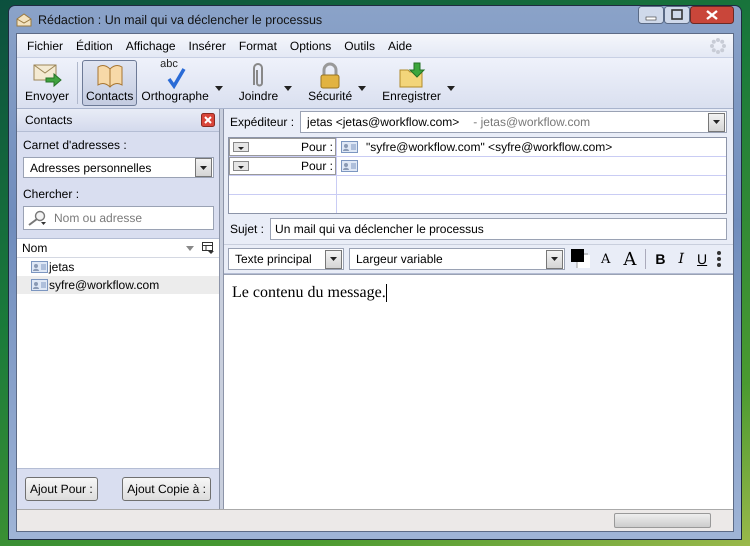 This screenshot has width=750, height=546. What do you see at coordinates (132, 218) in the screenshot?
I see `search-input: Nom ou adresse` at bounding box center [132, 218].